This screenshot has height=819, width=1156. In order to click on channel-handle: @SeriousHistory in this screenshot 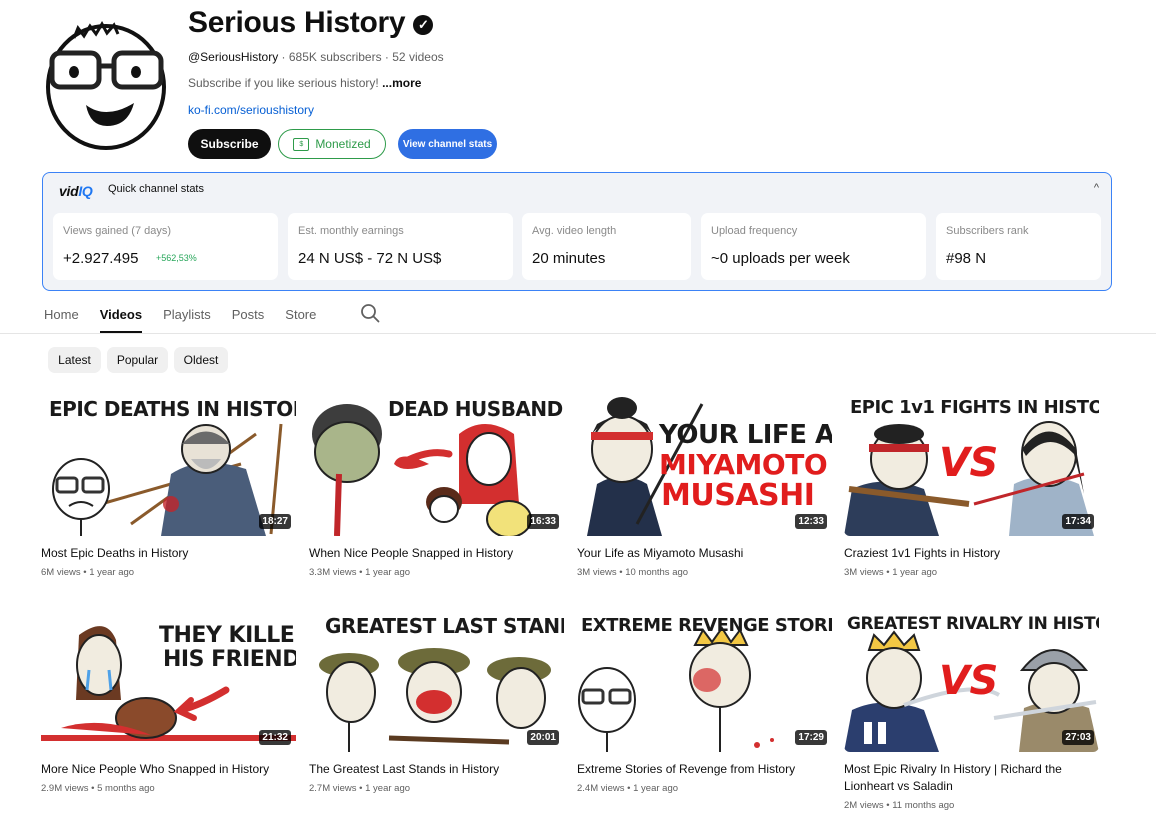, I will do `click(233, 57)`.